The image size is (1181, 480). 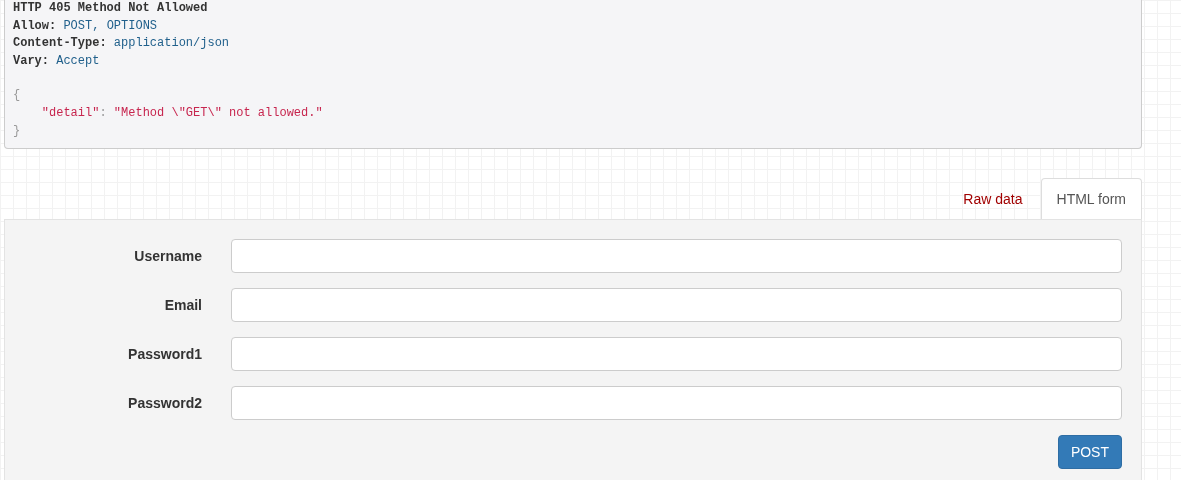 What do you see at coordinates (183, 305) in the screenshot?
I see `field-label: Email` at bounding box center [183, 305].